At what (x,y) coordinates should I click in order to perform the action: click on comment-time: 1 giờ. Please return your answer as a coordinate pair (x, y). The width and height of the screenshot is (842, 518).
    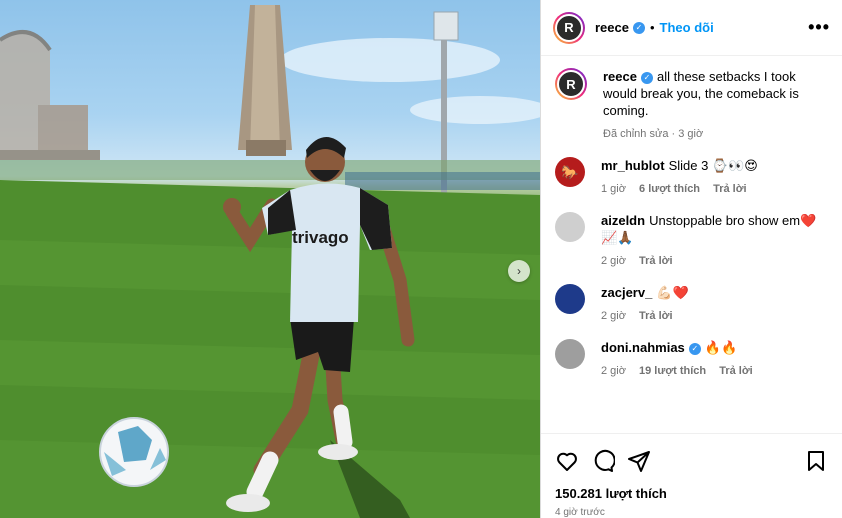
    Looking at the image, I should click on (613, 189).